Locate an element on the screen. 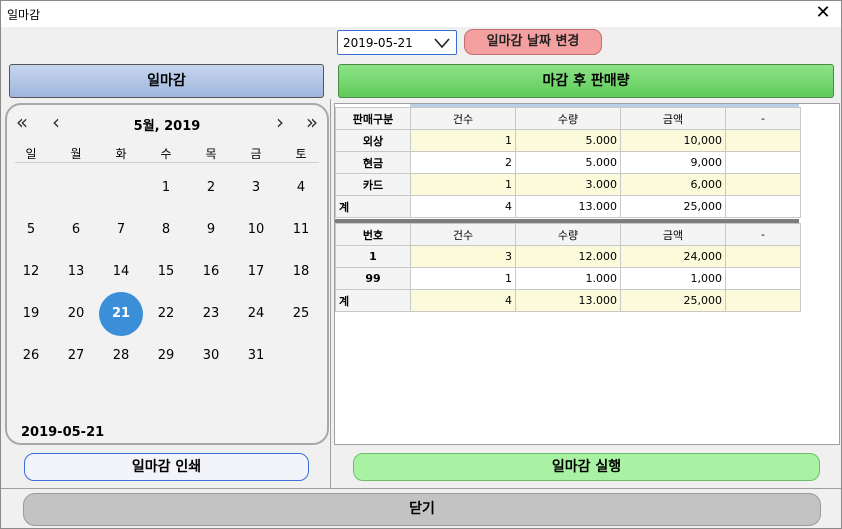  table-cell: 6,000 is located at coordinates (673, 184).